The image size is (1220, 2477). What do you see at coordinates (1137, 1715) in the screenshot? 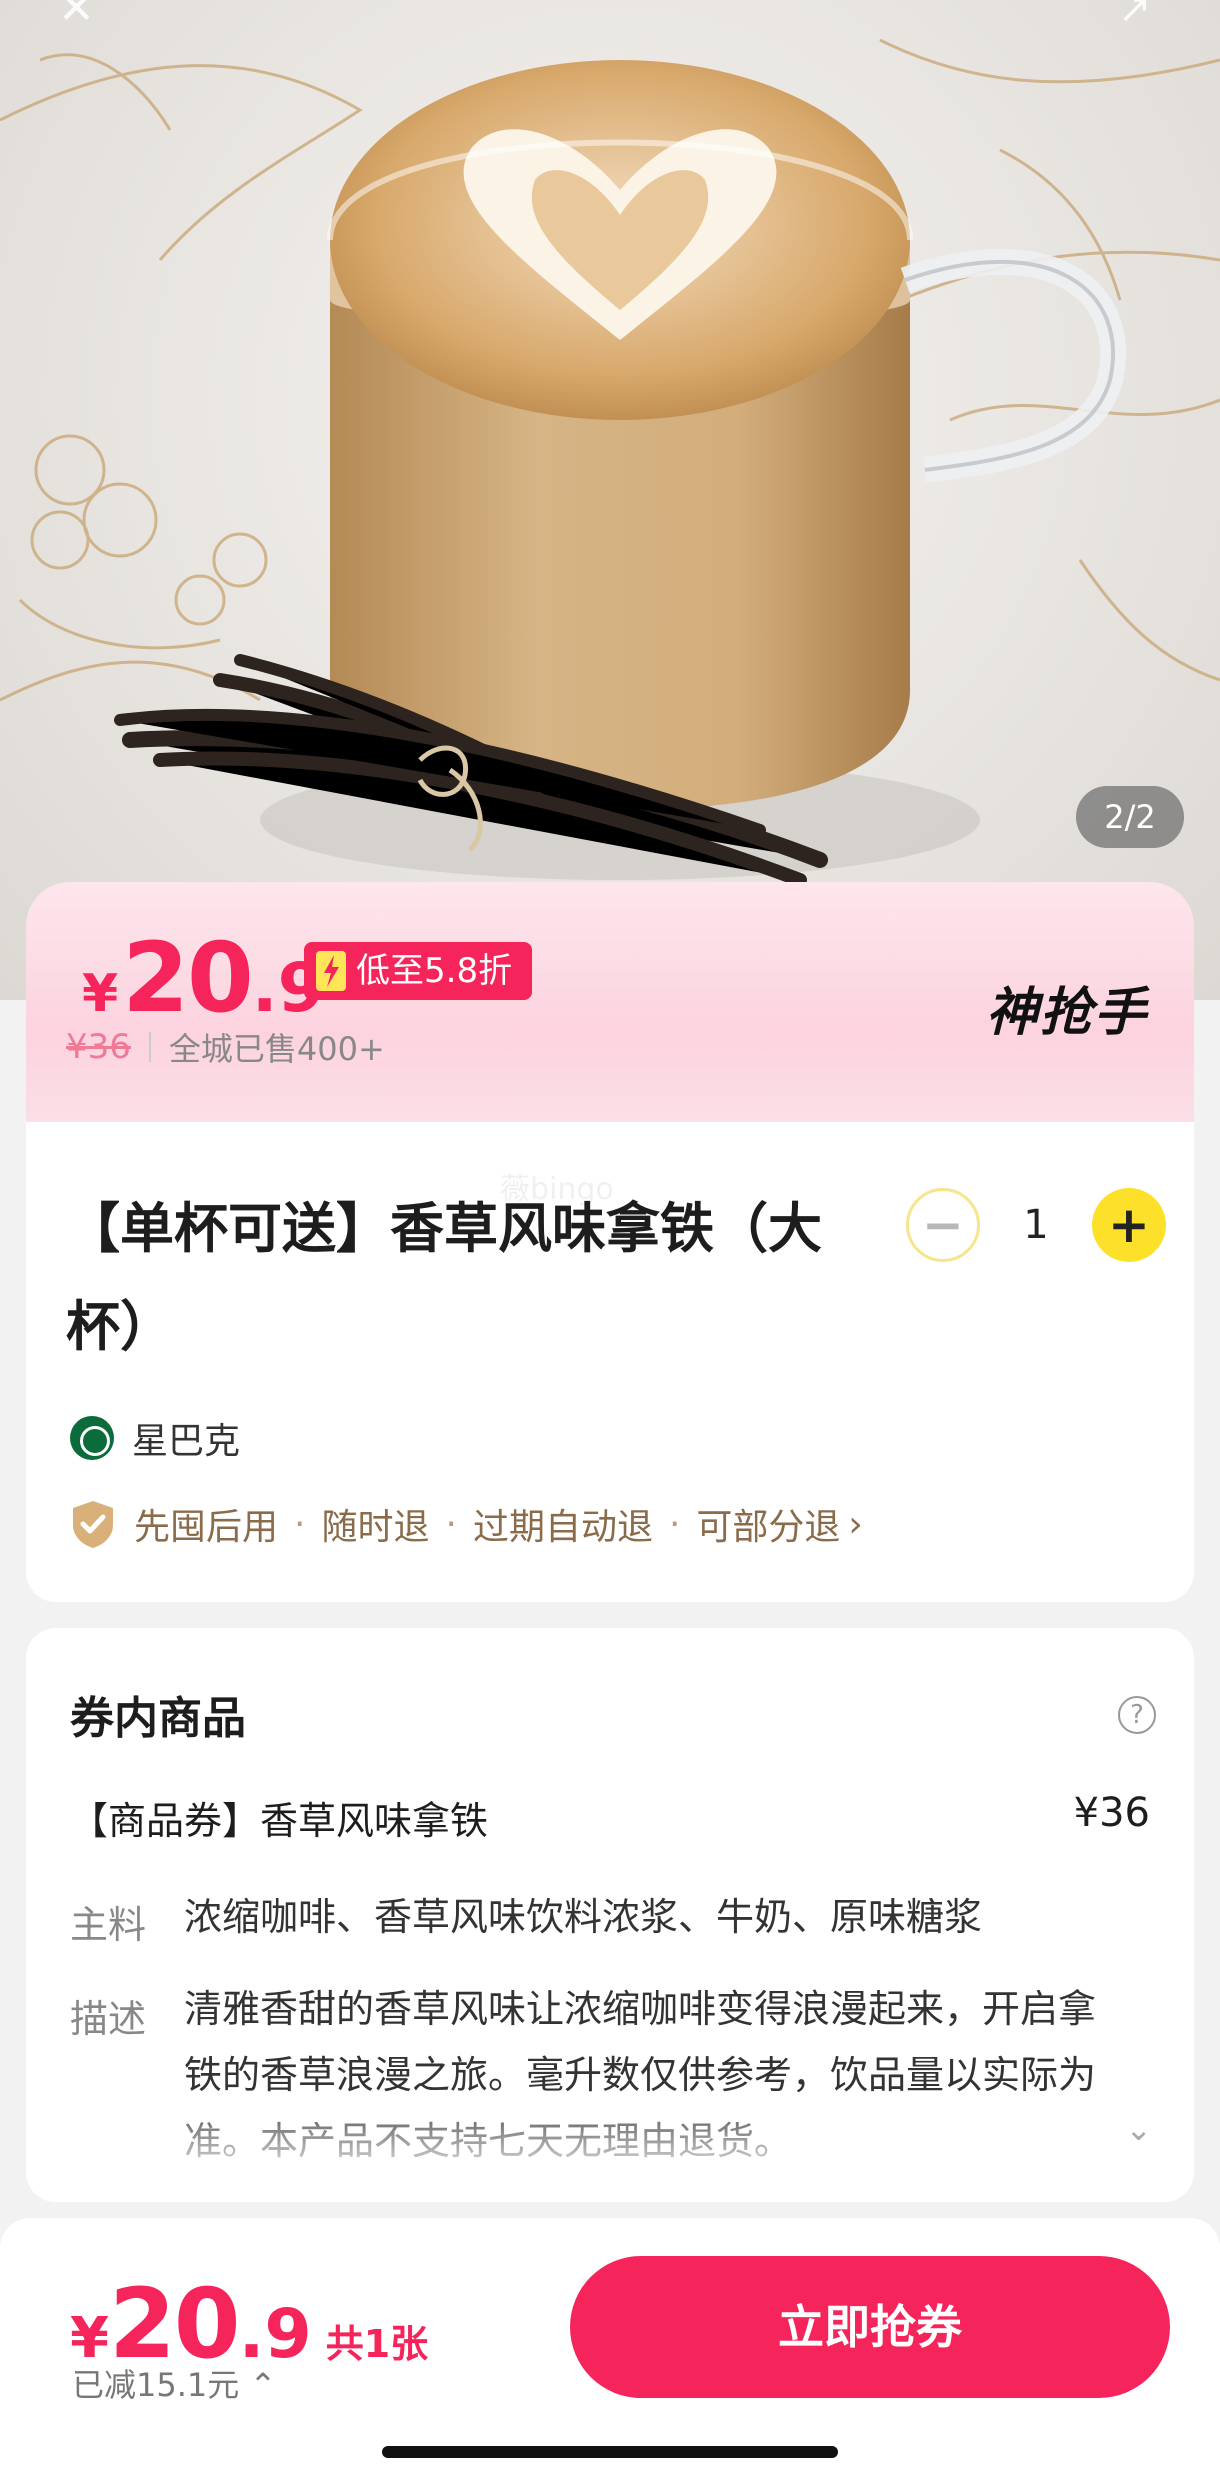
I see `help-icon: ?` at bounding box center [1137, 1715].